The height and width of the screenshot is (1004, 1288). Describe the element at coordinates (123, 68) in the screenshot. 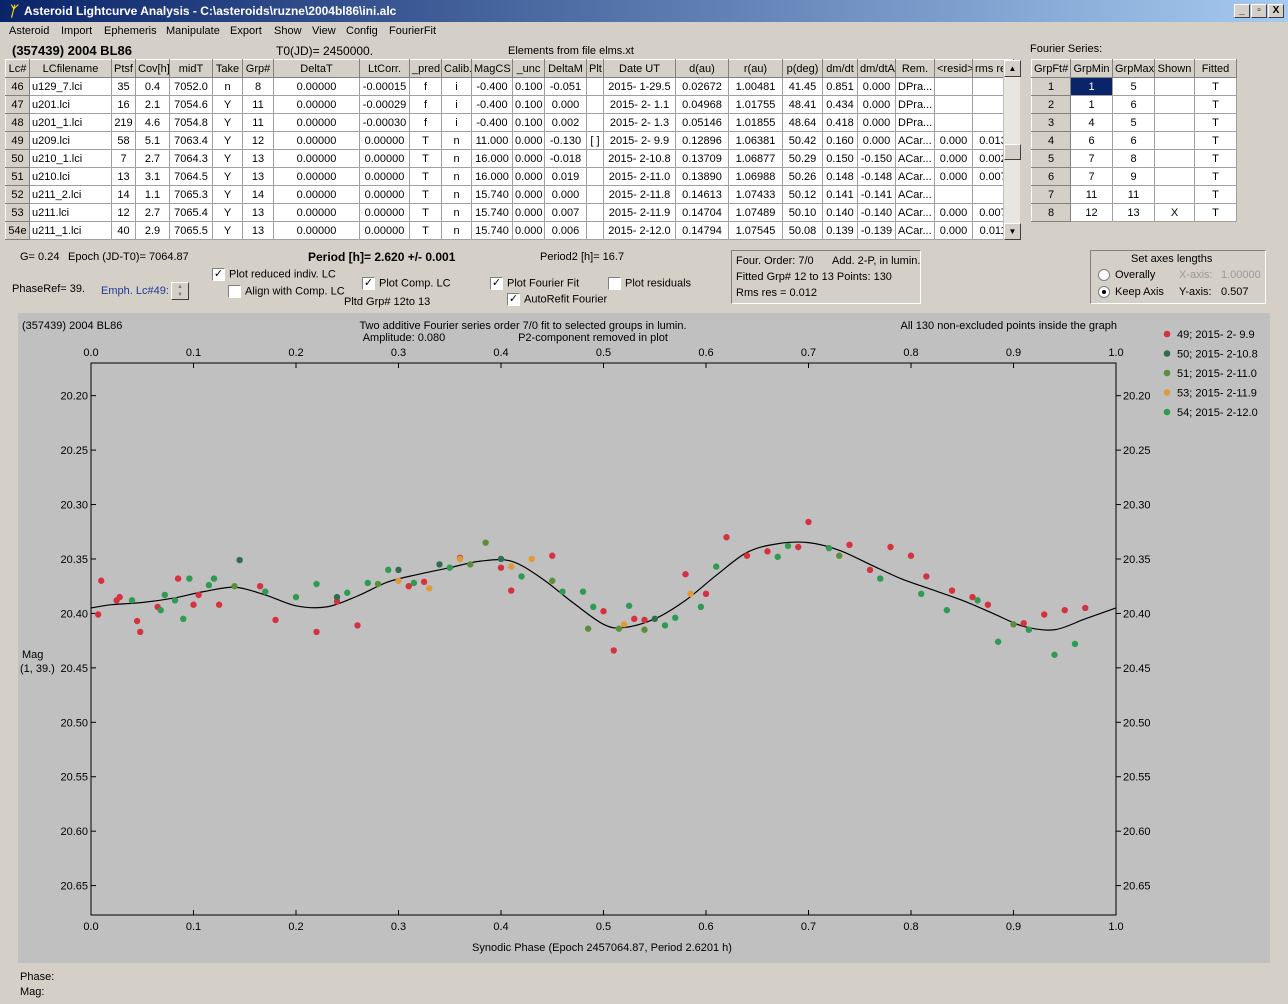

I see `column-header: Ptsf` at that location.